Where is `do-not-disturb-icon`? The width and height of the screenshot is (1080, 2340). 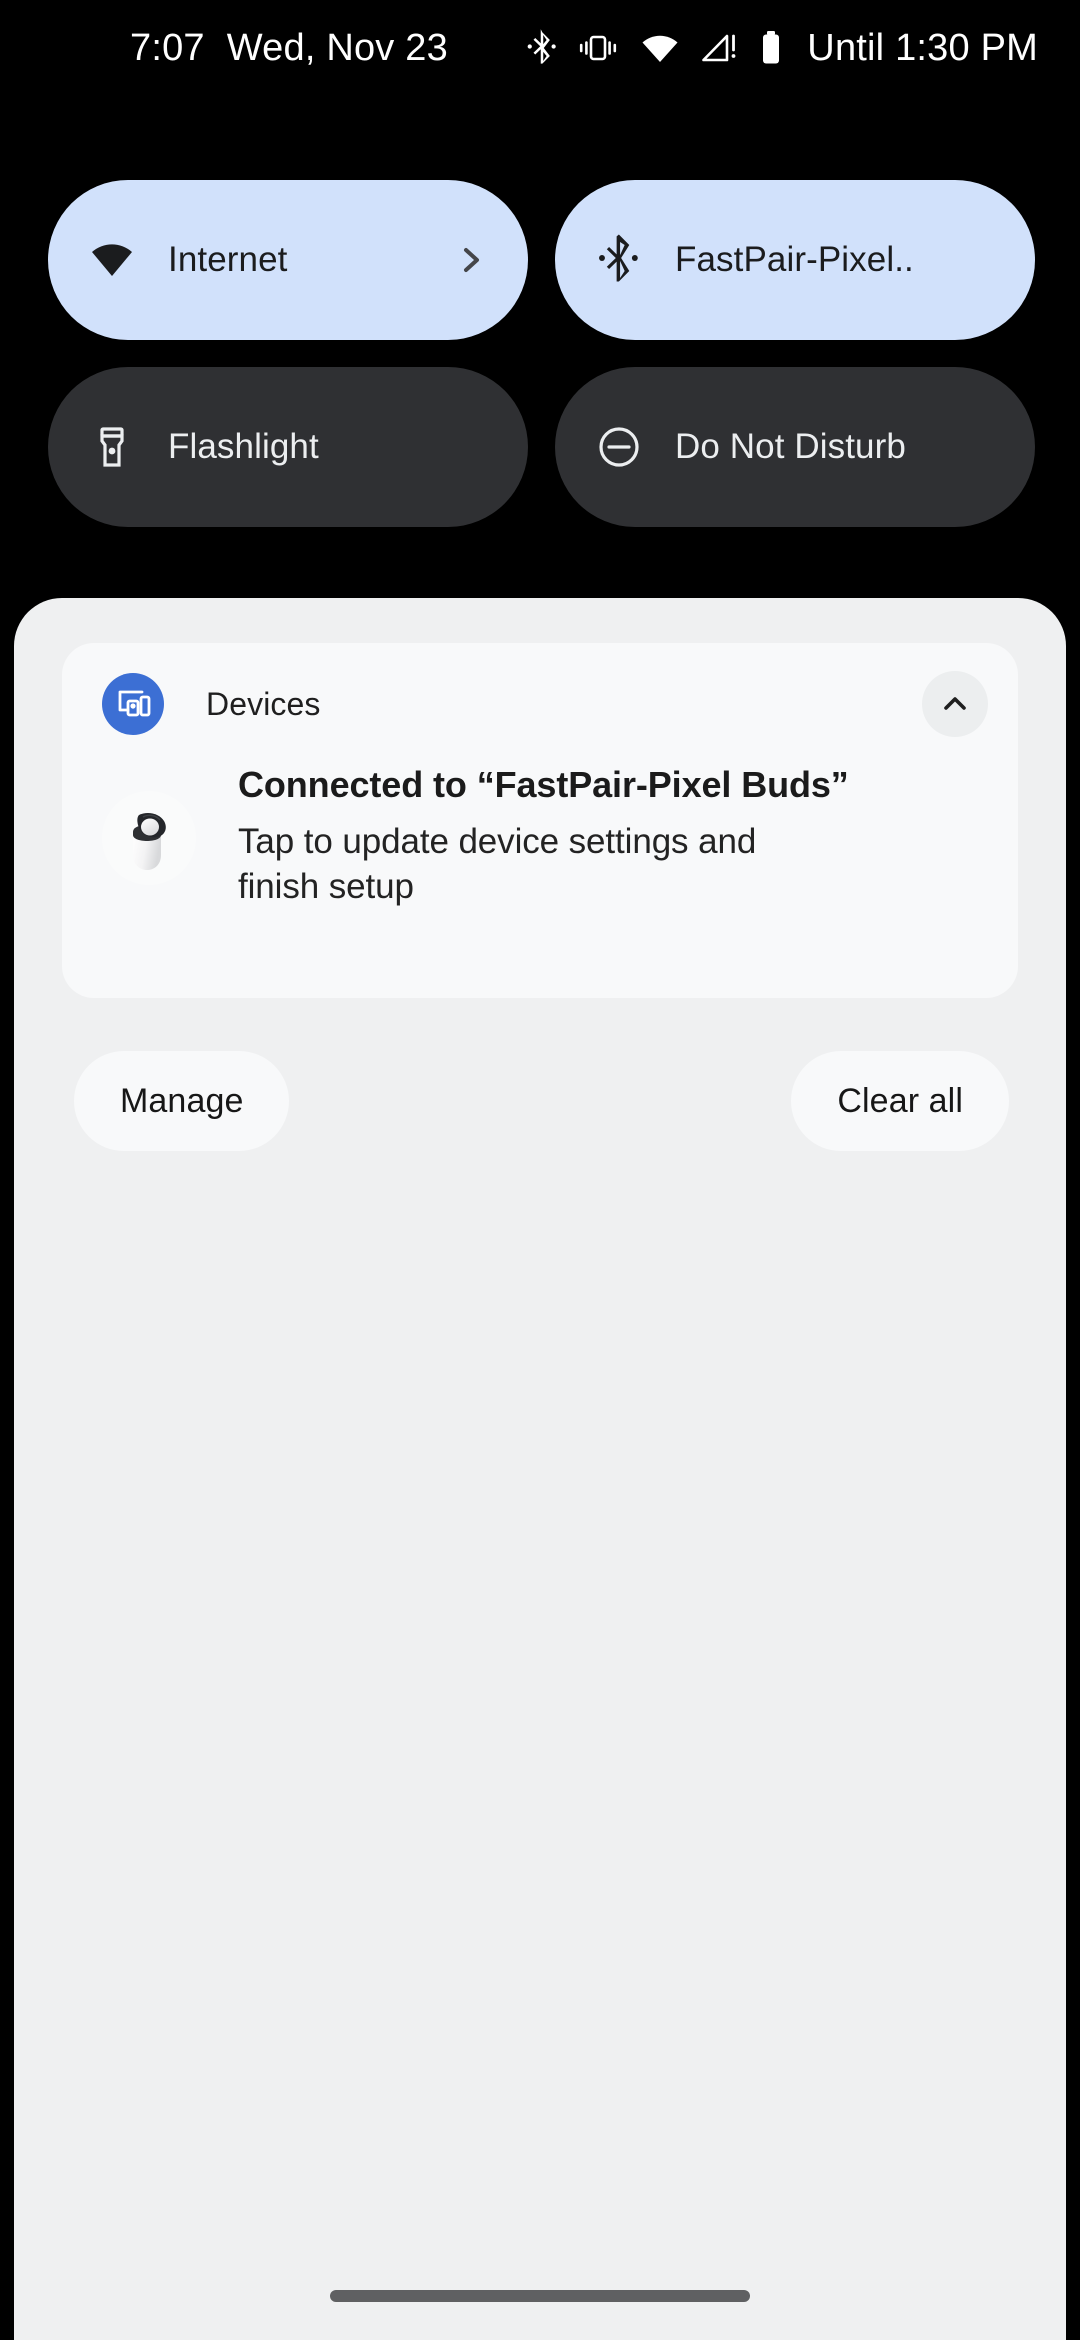 do-not-disturb-icon is located at coordinates (619, 447).